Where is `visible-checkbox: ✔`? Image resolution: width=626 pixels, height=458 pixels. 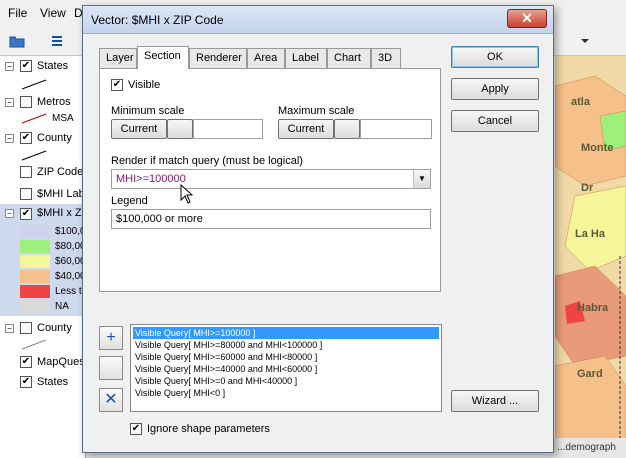
visible-checkbox: ✔ is located at coordinates (117, 85).